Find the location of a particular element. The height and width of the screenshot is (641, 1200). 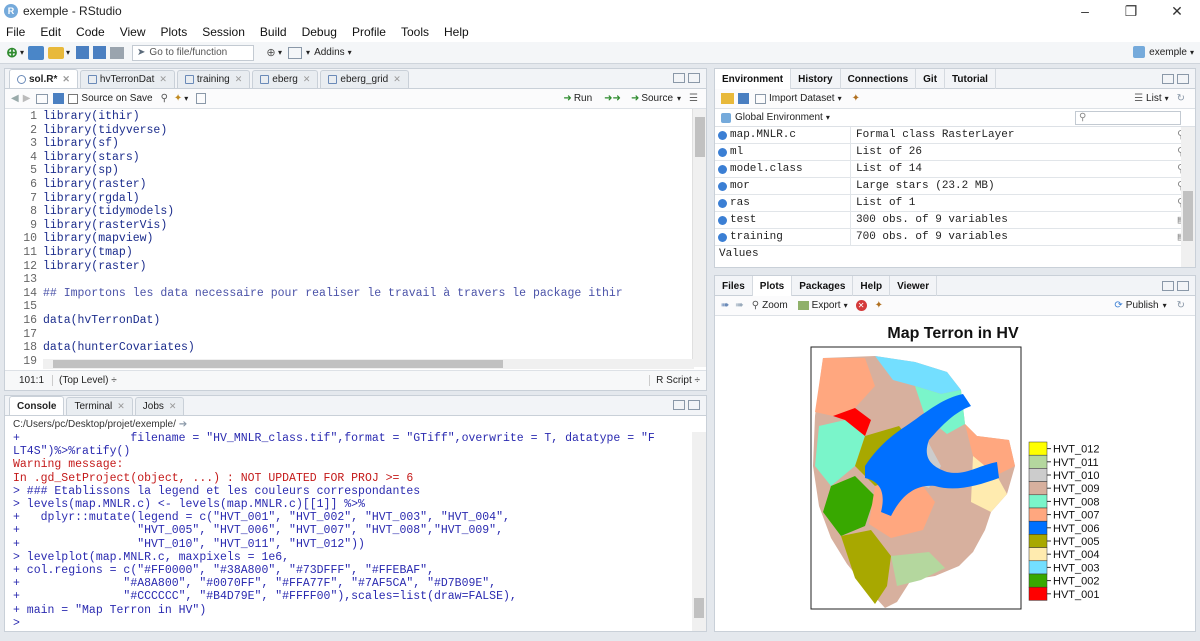

maximize-button: ❐ is located at coordinates (1131, 11).